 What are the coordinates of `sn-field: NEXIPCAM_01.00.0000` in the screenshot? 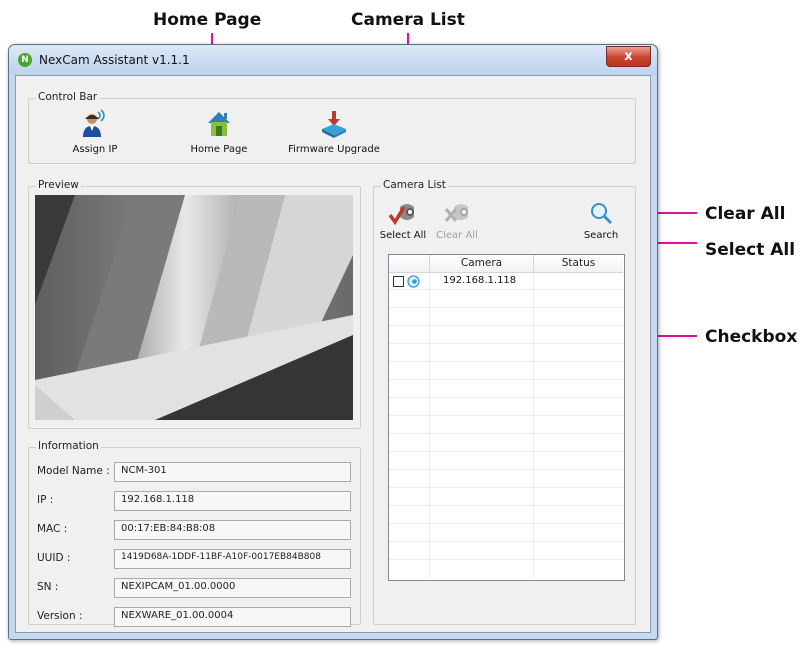 It's located at (232, 588).